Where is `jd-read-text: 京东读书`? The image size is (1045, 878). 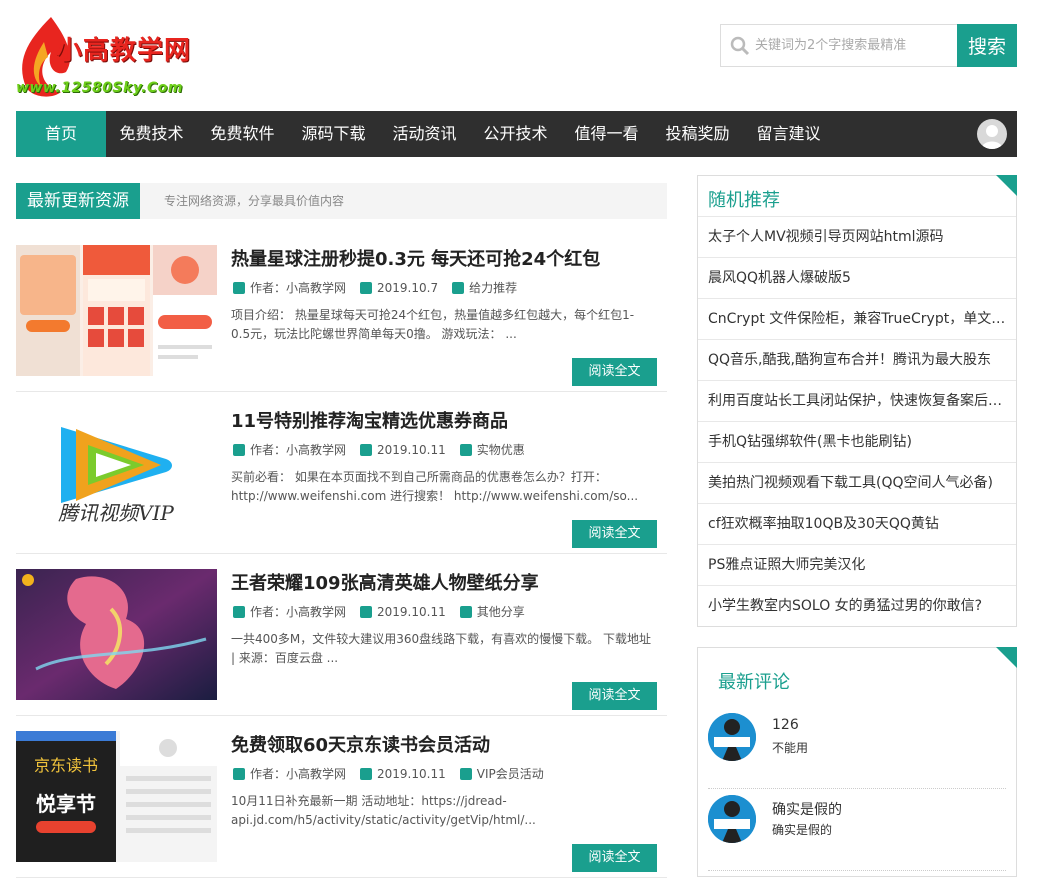
jd-read-text: 京东读书 is located at coordinates (66, 765).